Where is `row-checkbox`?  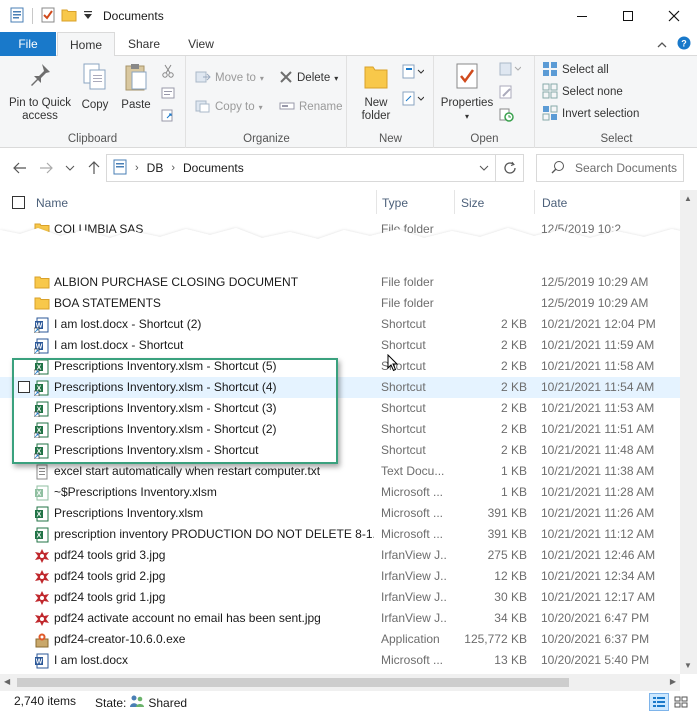 row-checkbox is located at coordinates (24, 387).